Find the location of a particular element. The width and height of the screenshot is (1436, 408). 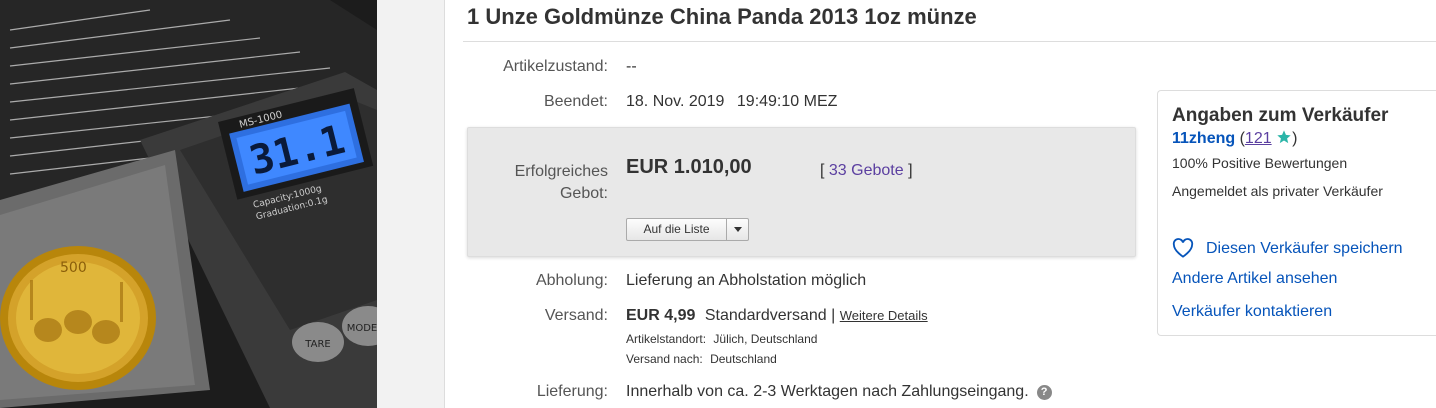

item-location-value: Jülich, Deutschland is located at coordinates (765, 339).